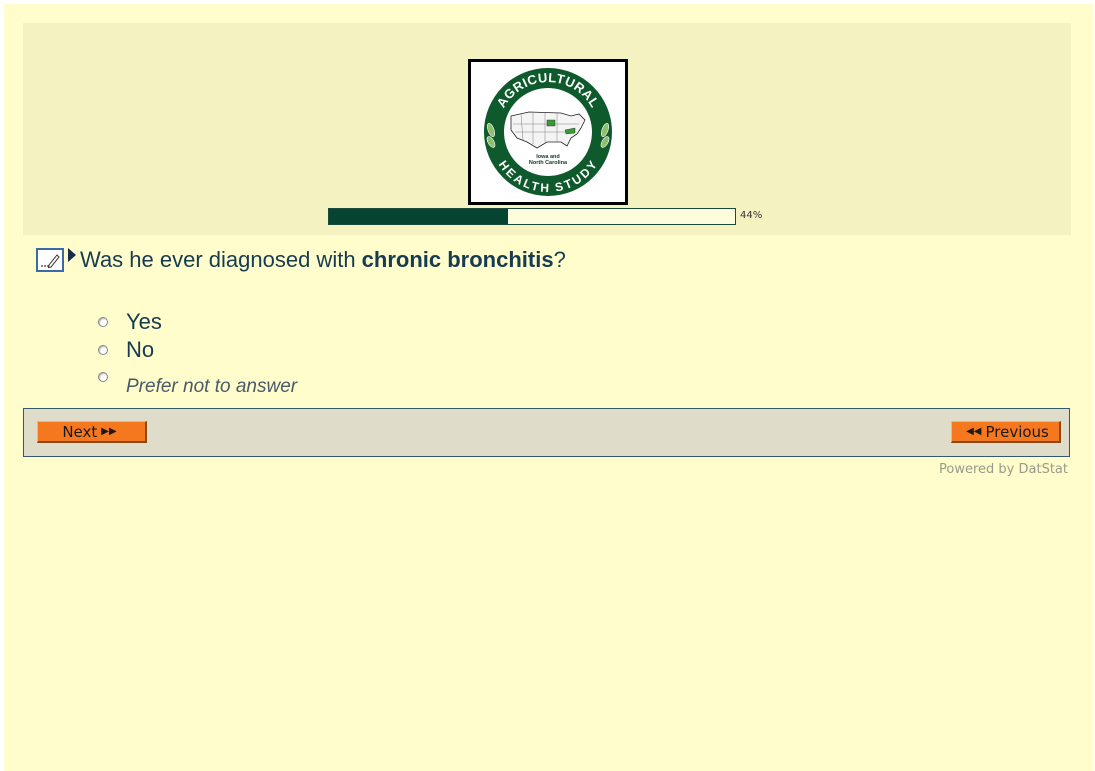 The image size is (1095, 771). What do you see at coordinates (974, 431) in the screenshot?
I see `double-chevron-left-icon: ◀◀` at bounding box center [974, 431].